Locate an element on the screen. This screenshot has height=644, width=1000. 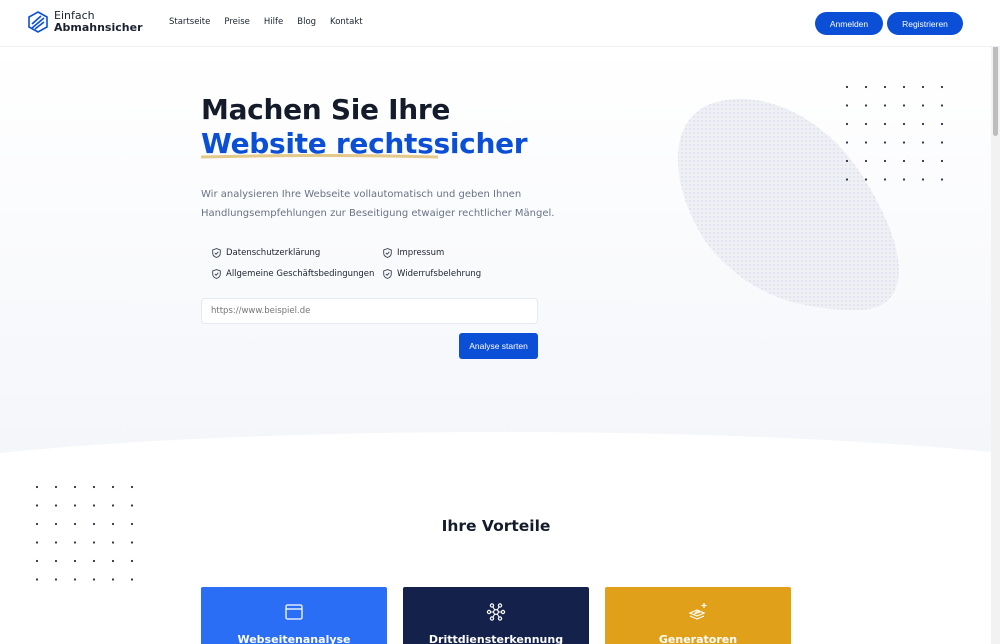
analyse-start-button: Analyse starten is located at coordinates (498, 346).